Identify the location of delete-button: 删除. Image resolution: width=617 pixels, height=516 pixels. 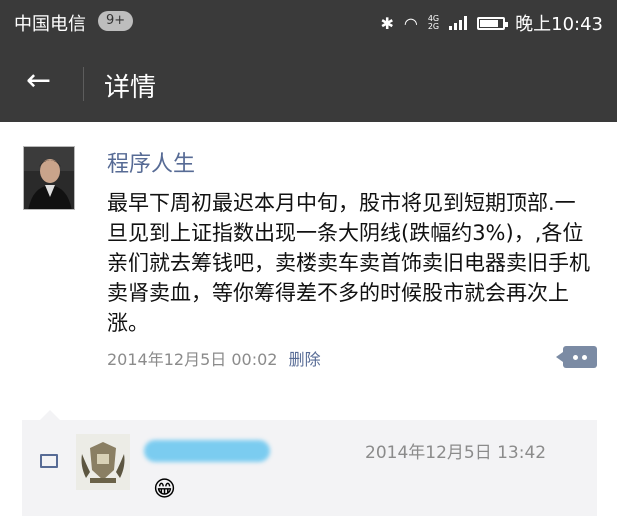
(305, 359).